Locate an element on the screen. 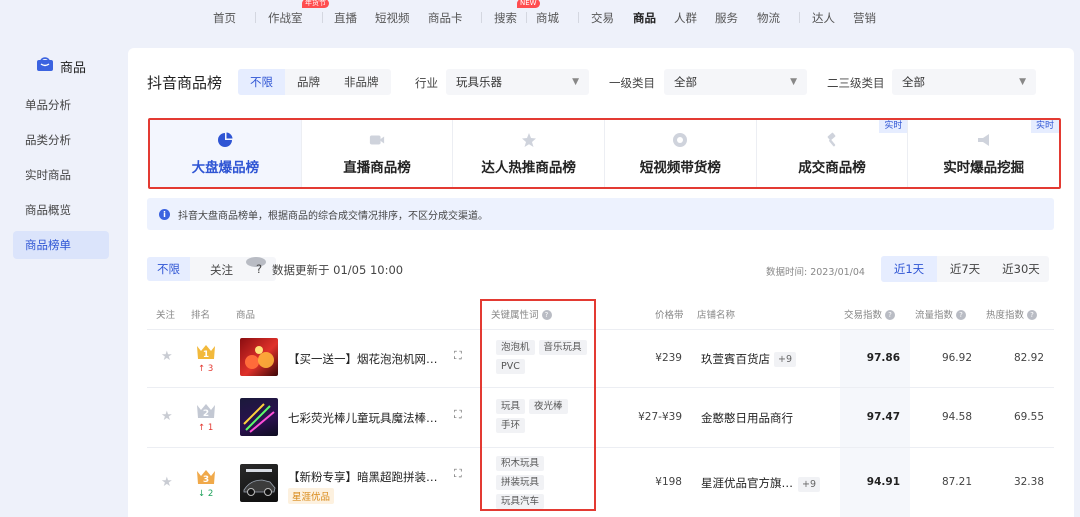  traffic-index: 96.92 is located at coordinates (956, 358).